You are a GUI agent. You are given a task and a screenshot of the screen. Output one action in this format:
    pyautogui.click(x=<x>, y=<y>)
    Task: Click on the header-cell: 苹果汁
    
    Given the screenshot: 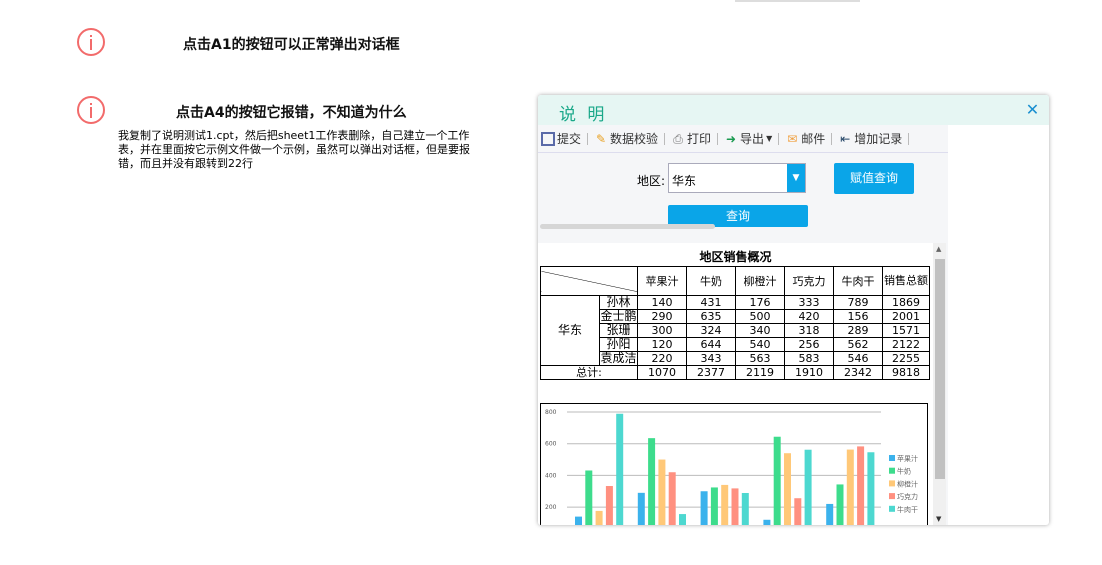 What is the action you would take?
    pyautogui.click(x=662, y=281)
    